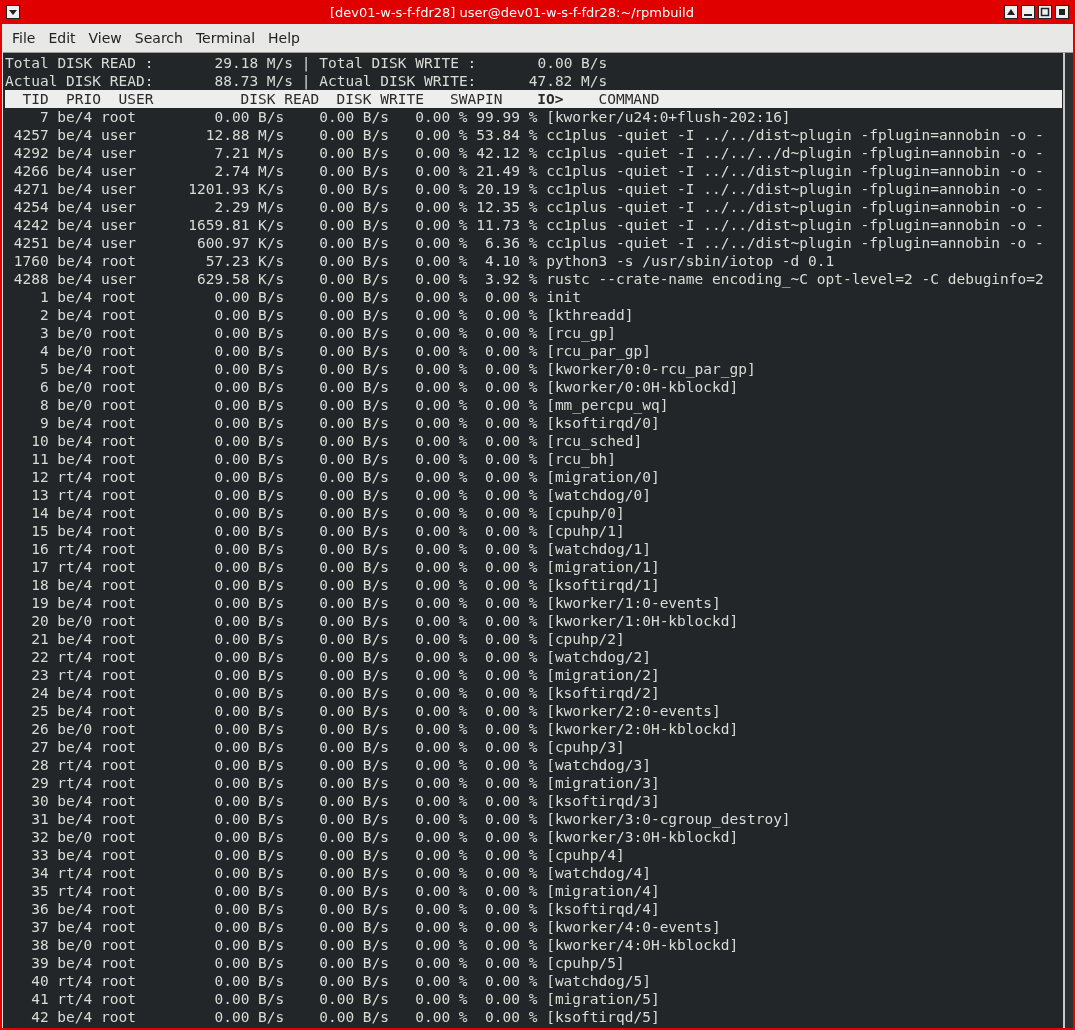  Describe the element at coordinates (598, 495) in the screenshot. I see `table-cell: [watchdog/0]` at that location.